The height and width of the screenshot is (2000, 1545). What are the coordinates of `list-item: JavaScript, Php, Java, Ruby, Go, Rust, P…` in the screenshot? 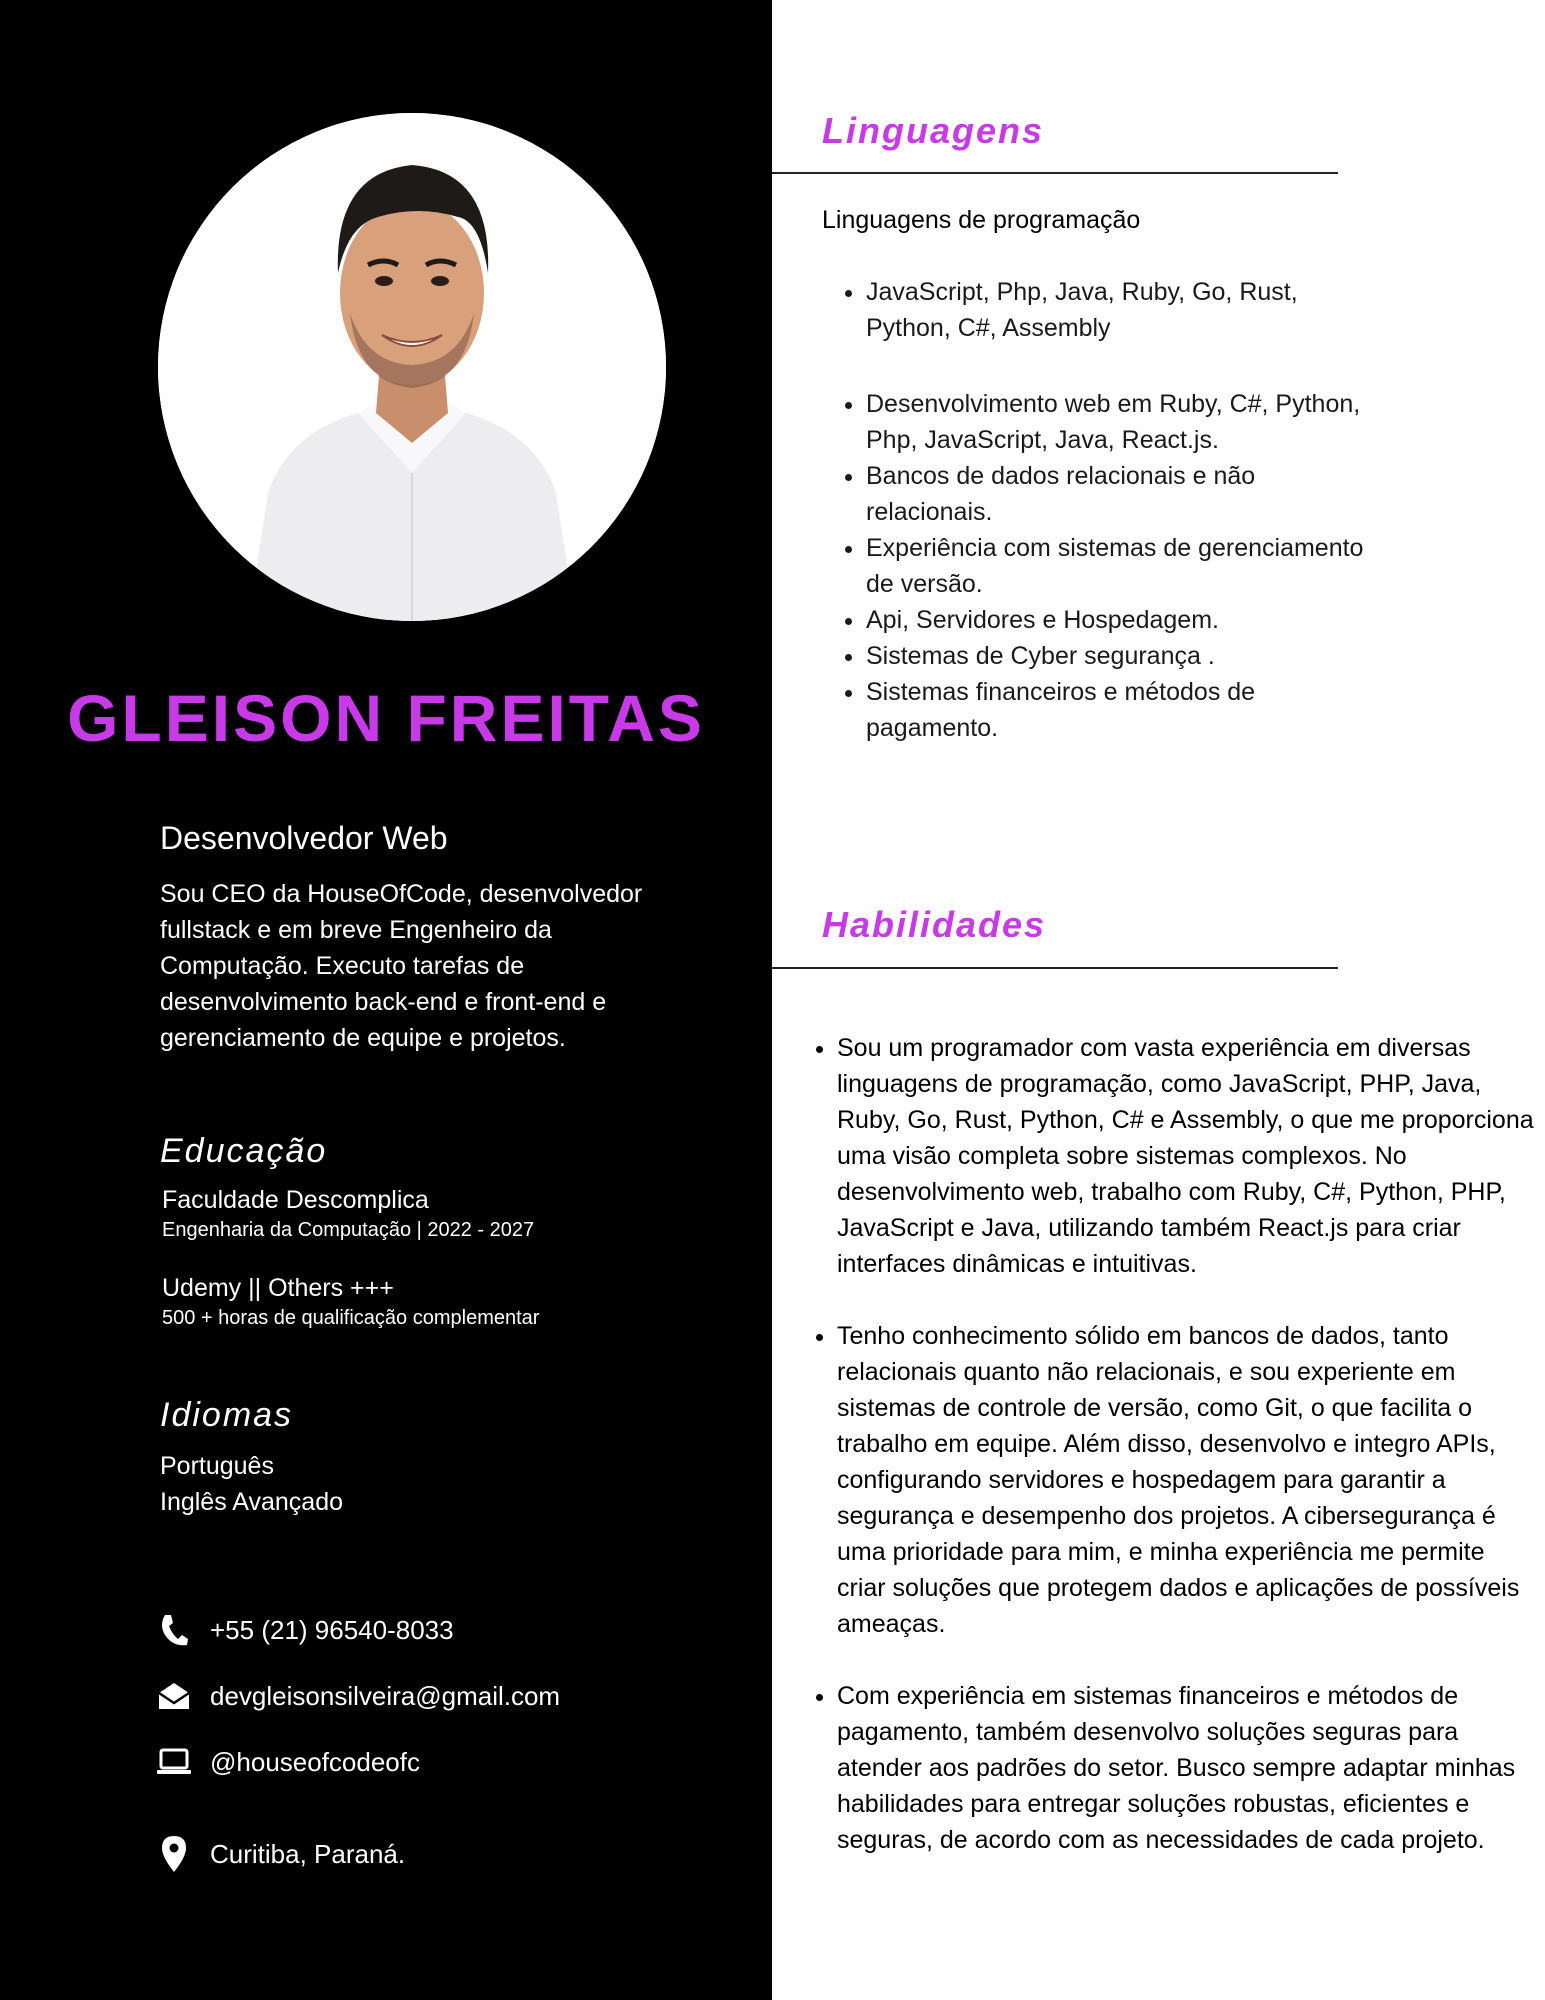 It's located at (1126, 310).